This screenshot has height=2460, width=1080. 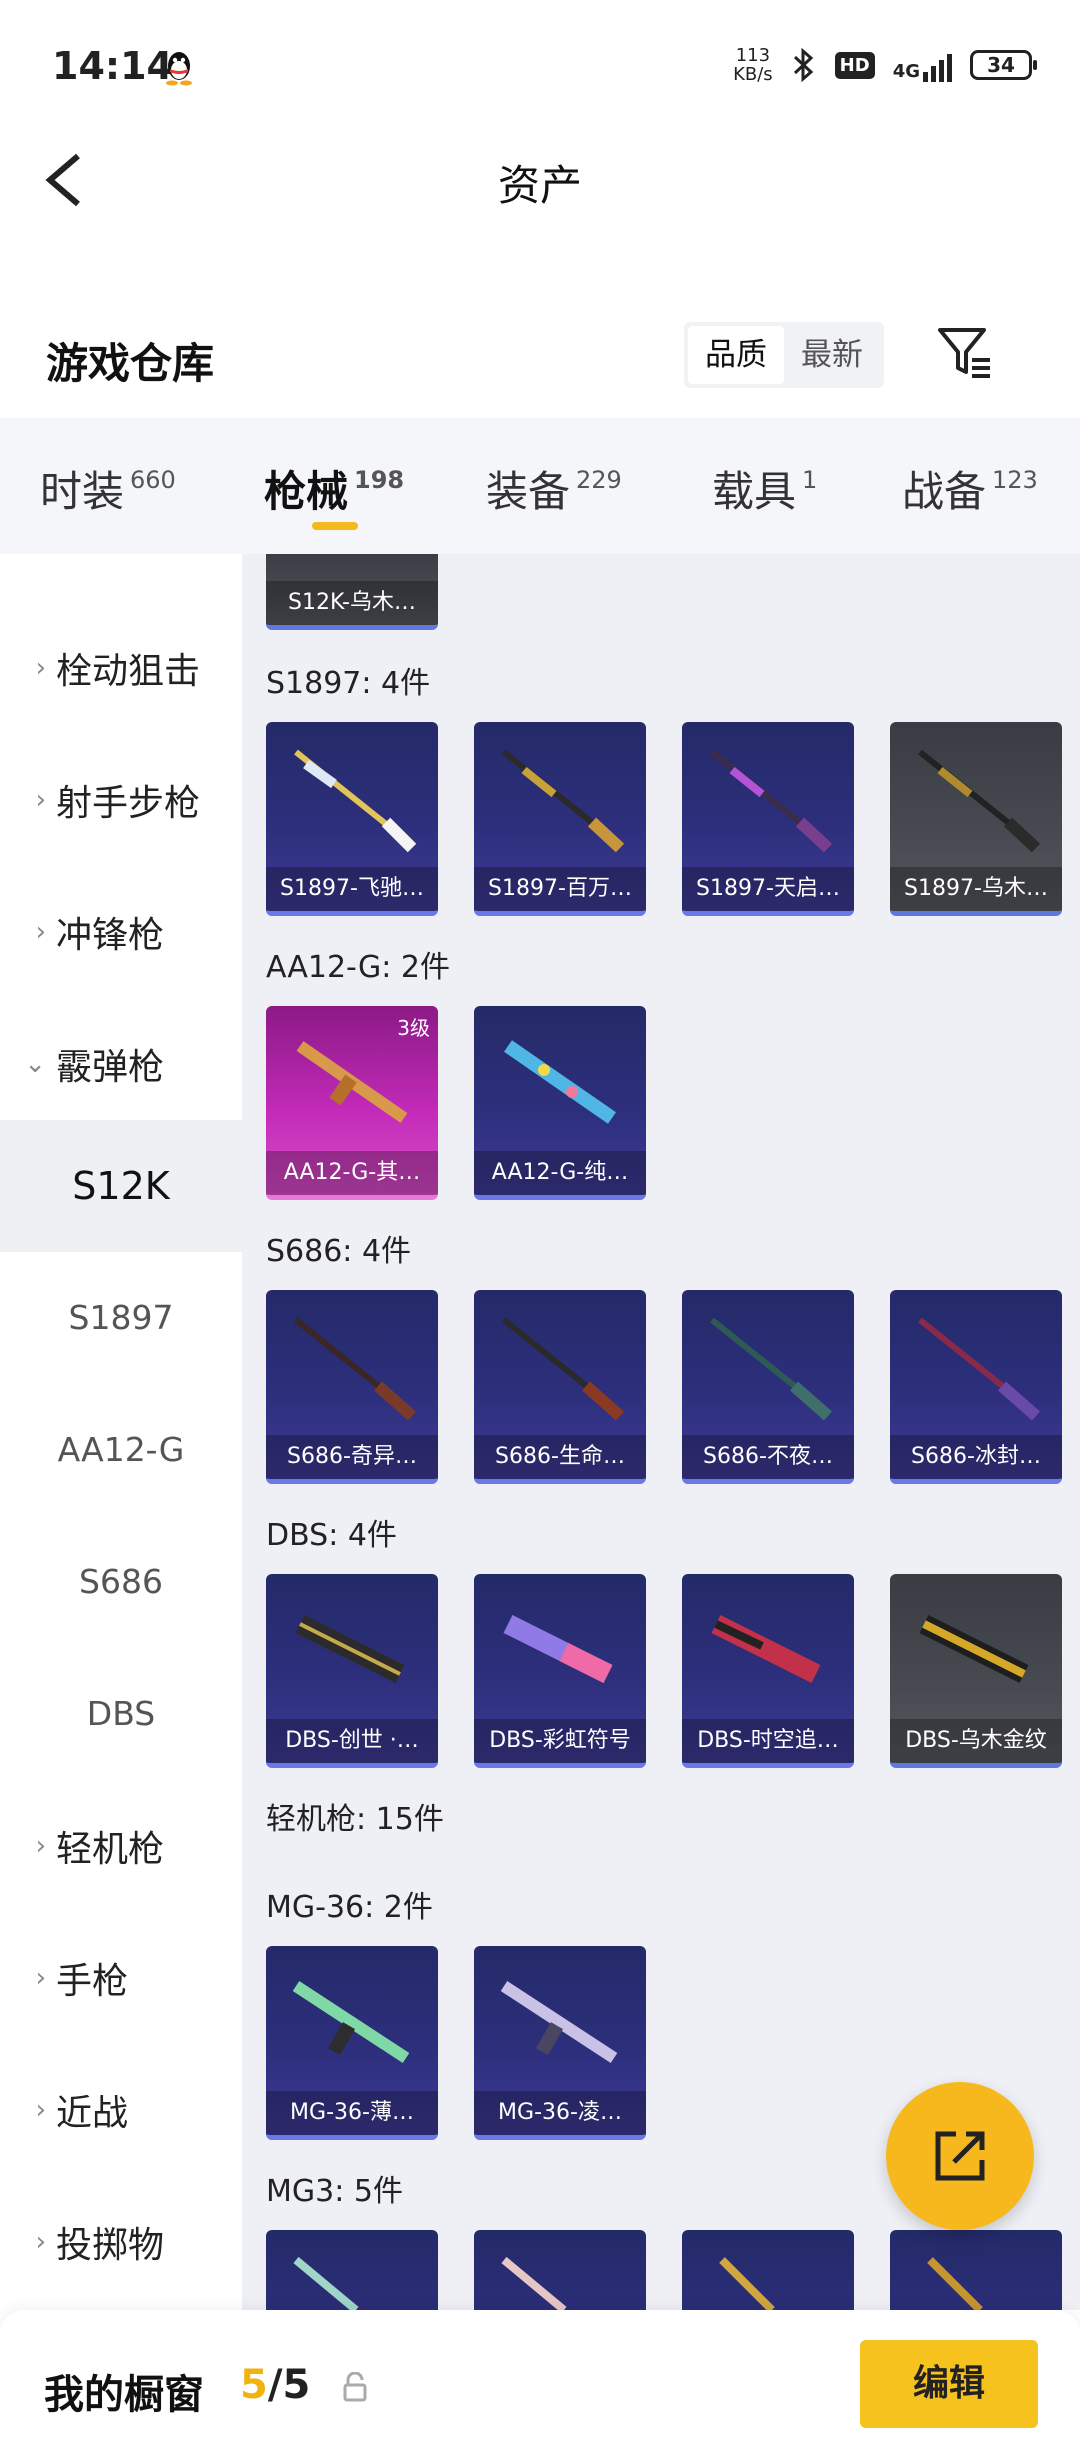 What do you see at coordinates (35, 1064) in the screenshot?
I see `chevron-down-icon: ⌄` at bounding box center [35, 1064].